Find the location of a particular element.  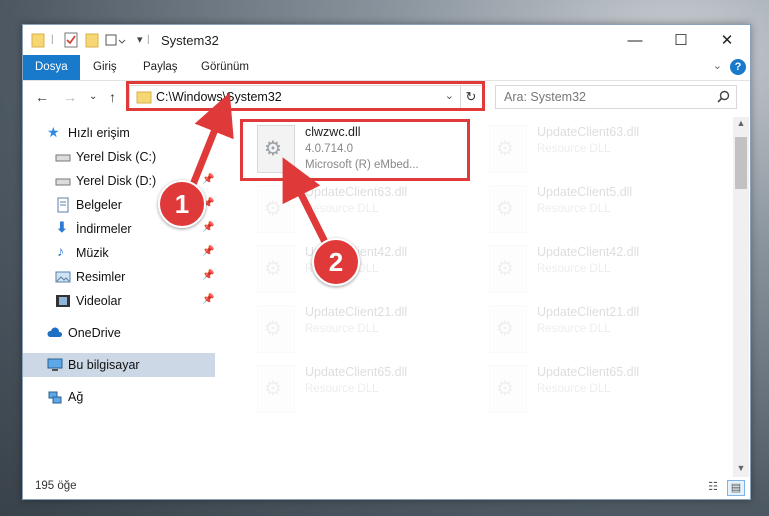

chevron-down-icon: ▾ is located at coordinates (140, 42).